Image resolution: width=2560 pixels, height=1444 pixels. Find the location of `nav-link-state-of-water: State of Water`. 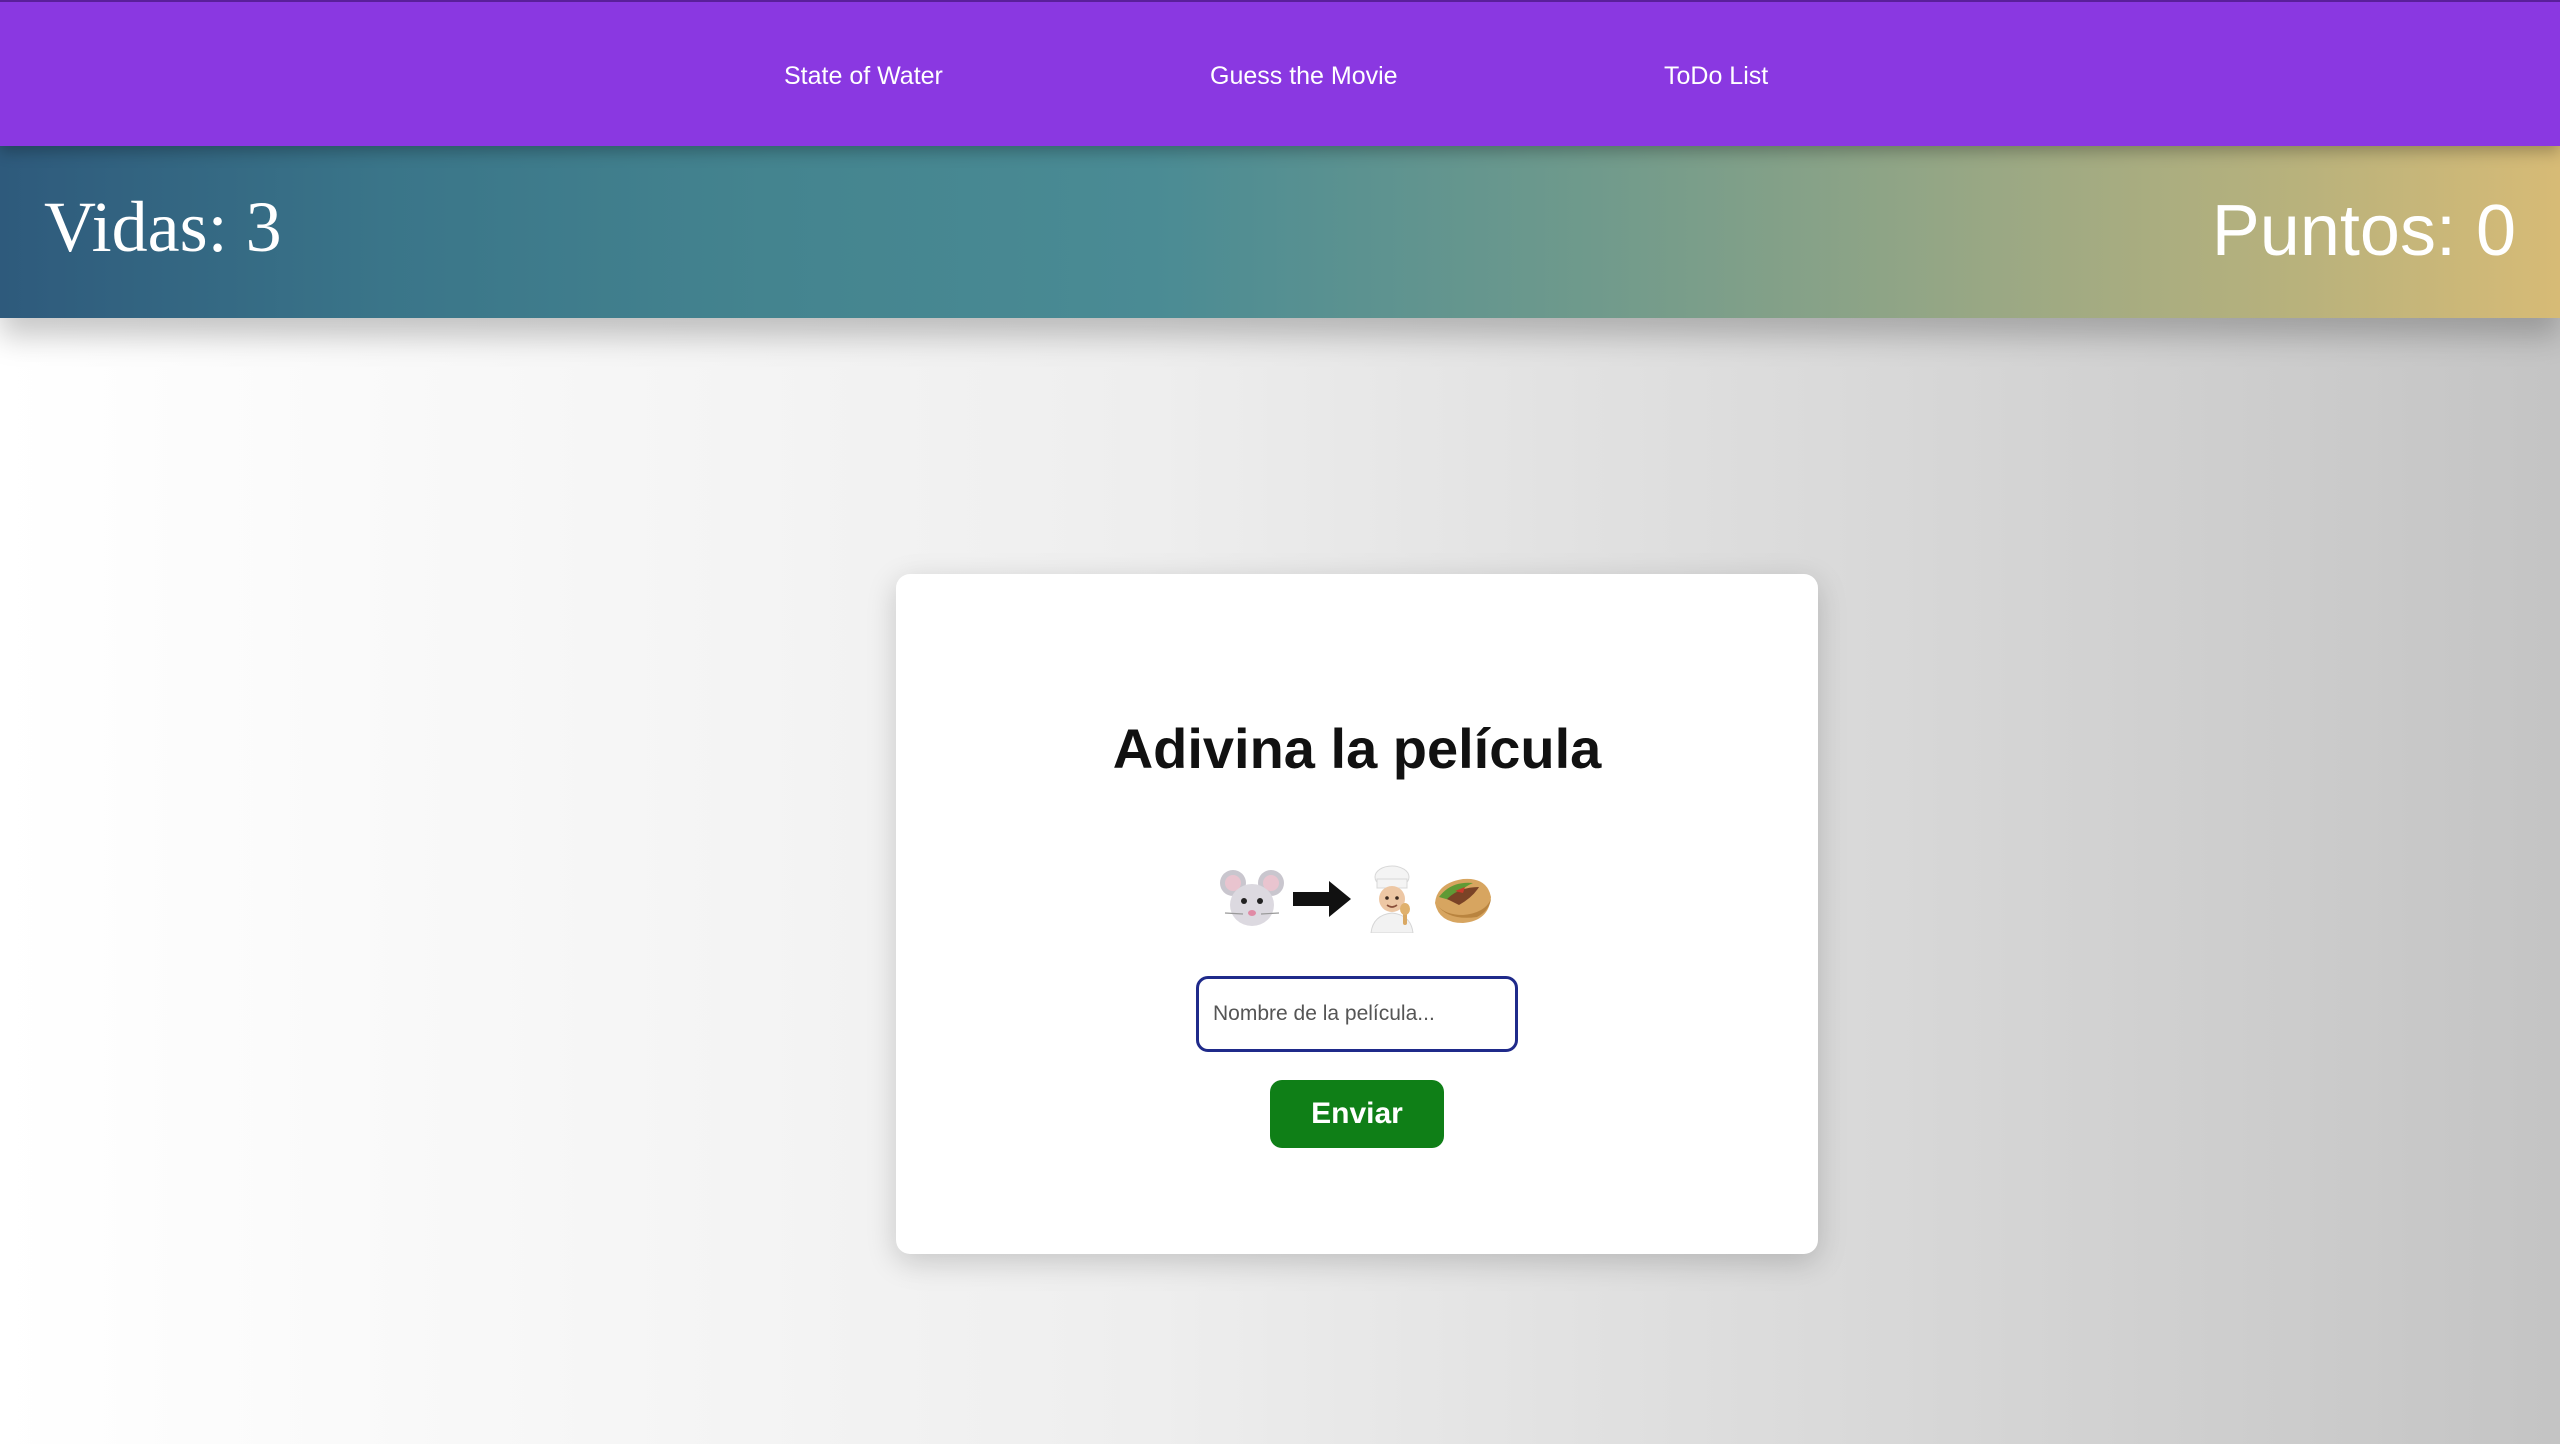

nav-link-state-of-water: State of Water is located at coordinates (863, 76).